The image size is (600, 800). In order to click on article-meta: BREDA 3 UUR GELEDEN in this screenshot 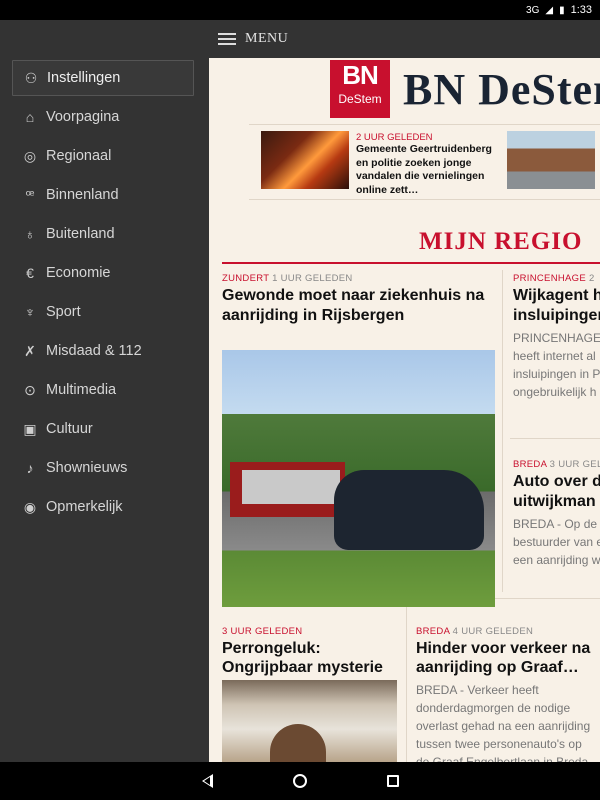, I will do `click(556, 464)`.